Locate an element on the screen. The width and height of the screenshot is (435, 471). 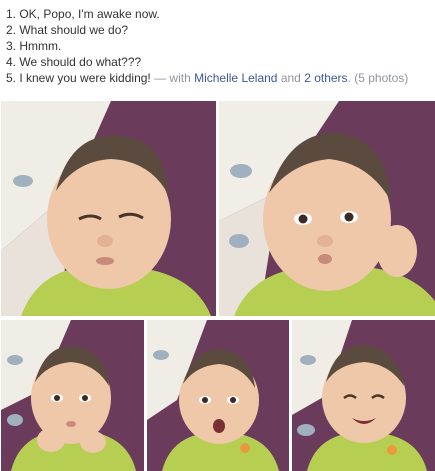
post-line-3: 3. Hmmm. is located at coordinates (34, 46).